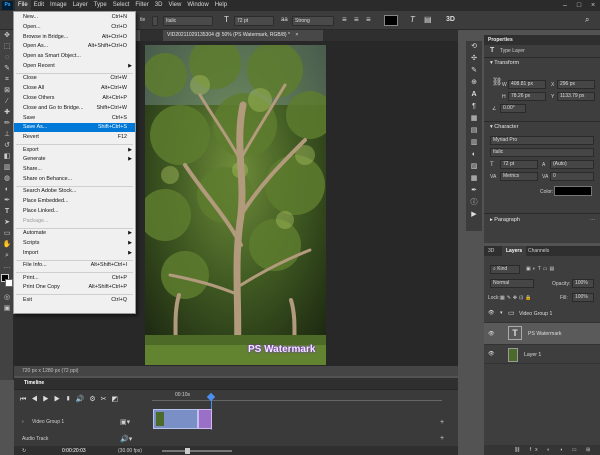 The image size is (600, 455). What do you see at coordinates (126, 439) in the screenshot?
I see `audio-track-icon: 🔊▾` at bounding box center [126, 439].